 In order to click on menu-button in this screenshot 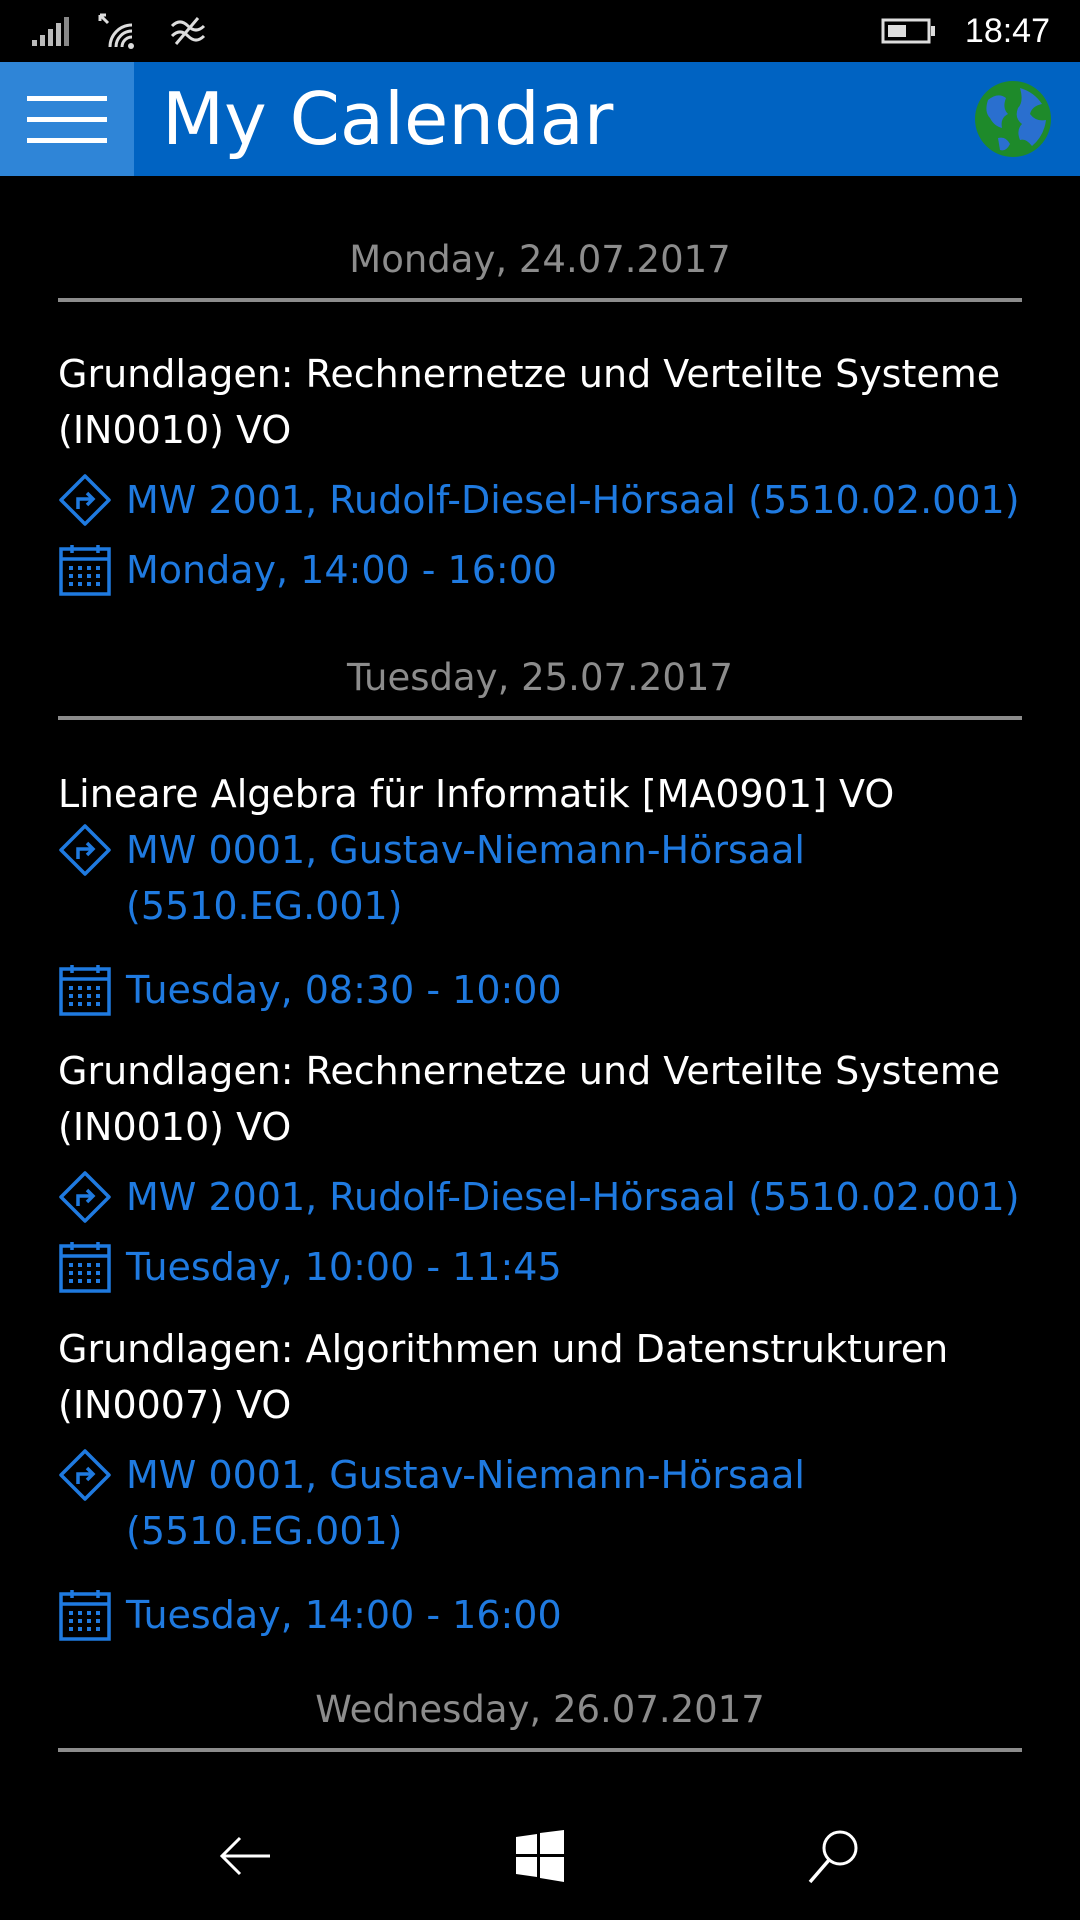, I will do `click(67, 119)`.